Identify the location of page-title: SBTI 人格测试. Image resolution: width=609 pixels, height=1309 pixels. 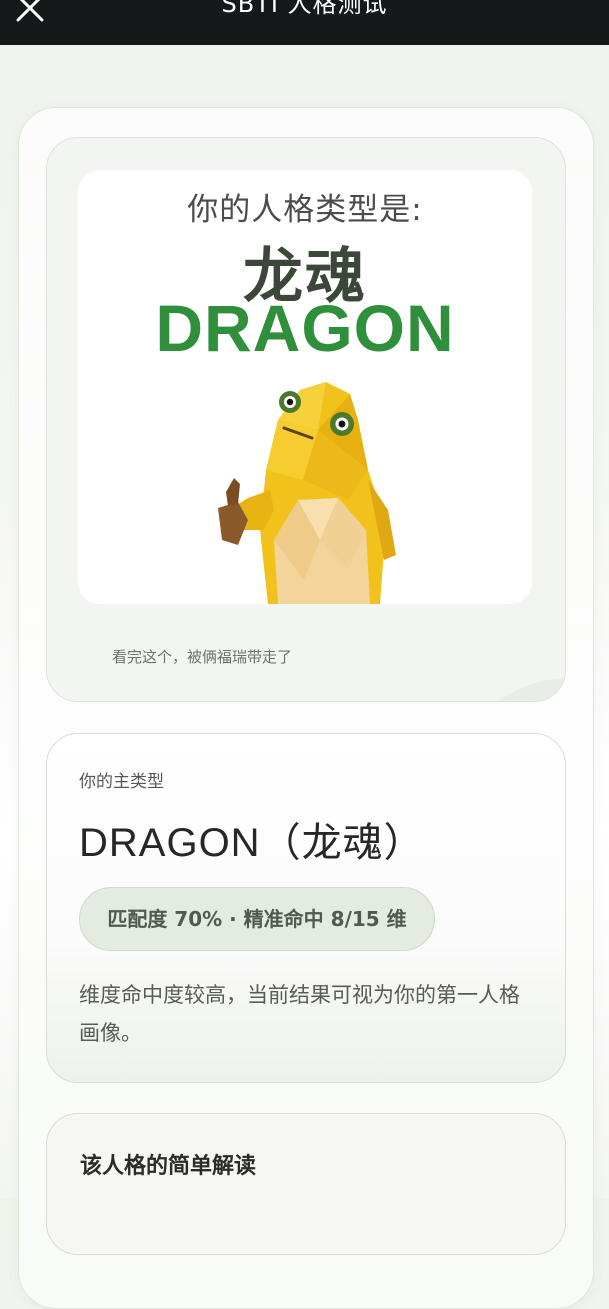
(304, 9).